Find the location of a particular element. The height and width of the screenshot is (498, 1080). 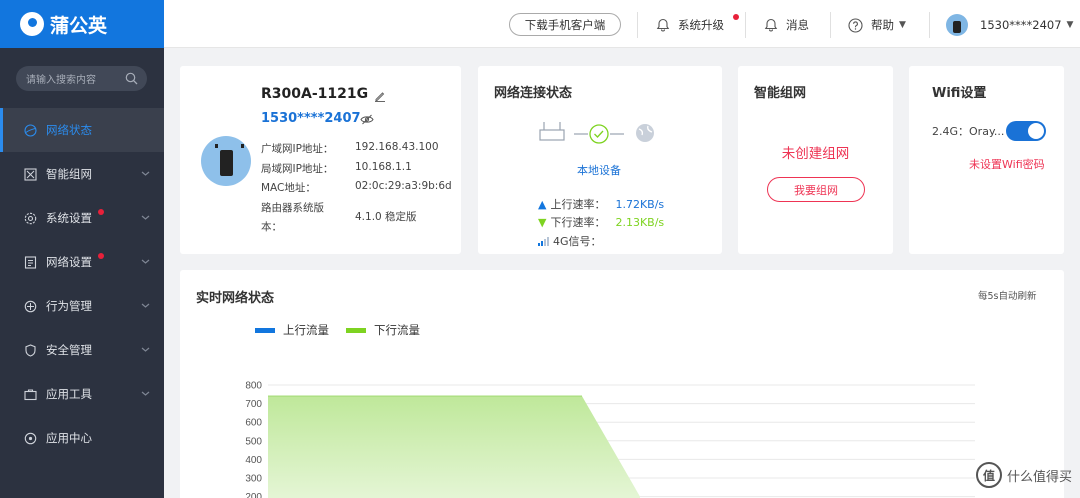

wifi-password-warning: 未设置Wifi密码 is located at coordinates (1007, 164).